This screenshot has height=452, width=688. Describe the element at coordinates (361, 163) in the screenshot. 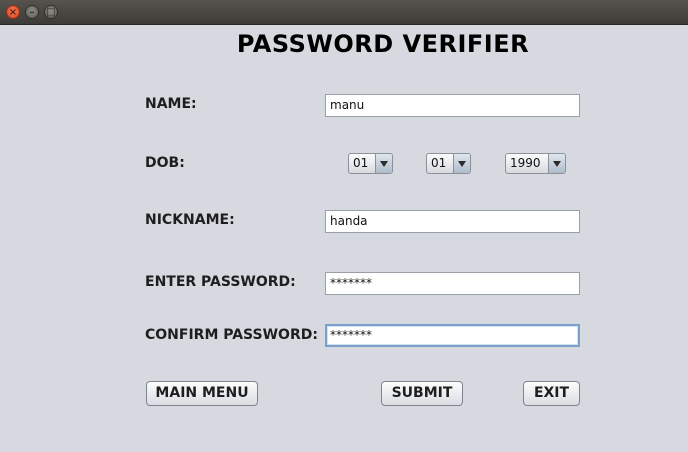

I see `dob-day-value: 01` at that location.